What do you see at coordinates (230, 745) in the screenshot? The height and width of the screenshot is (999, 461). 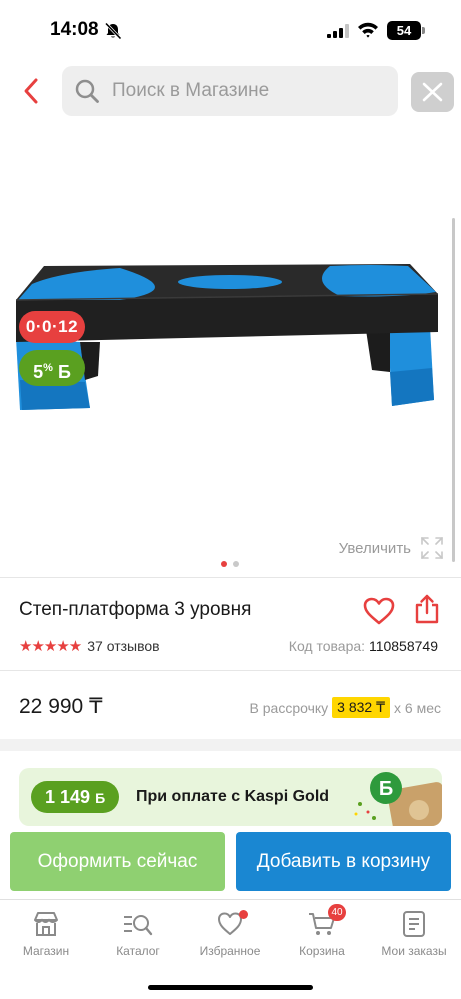 I see `section-separator` at bounding box center [230, 745].